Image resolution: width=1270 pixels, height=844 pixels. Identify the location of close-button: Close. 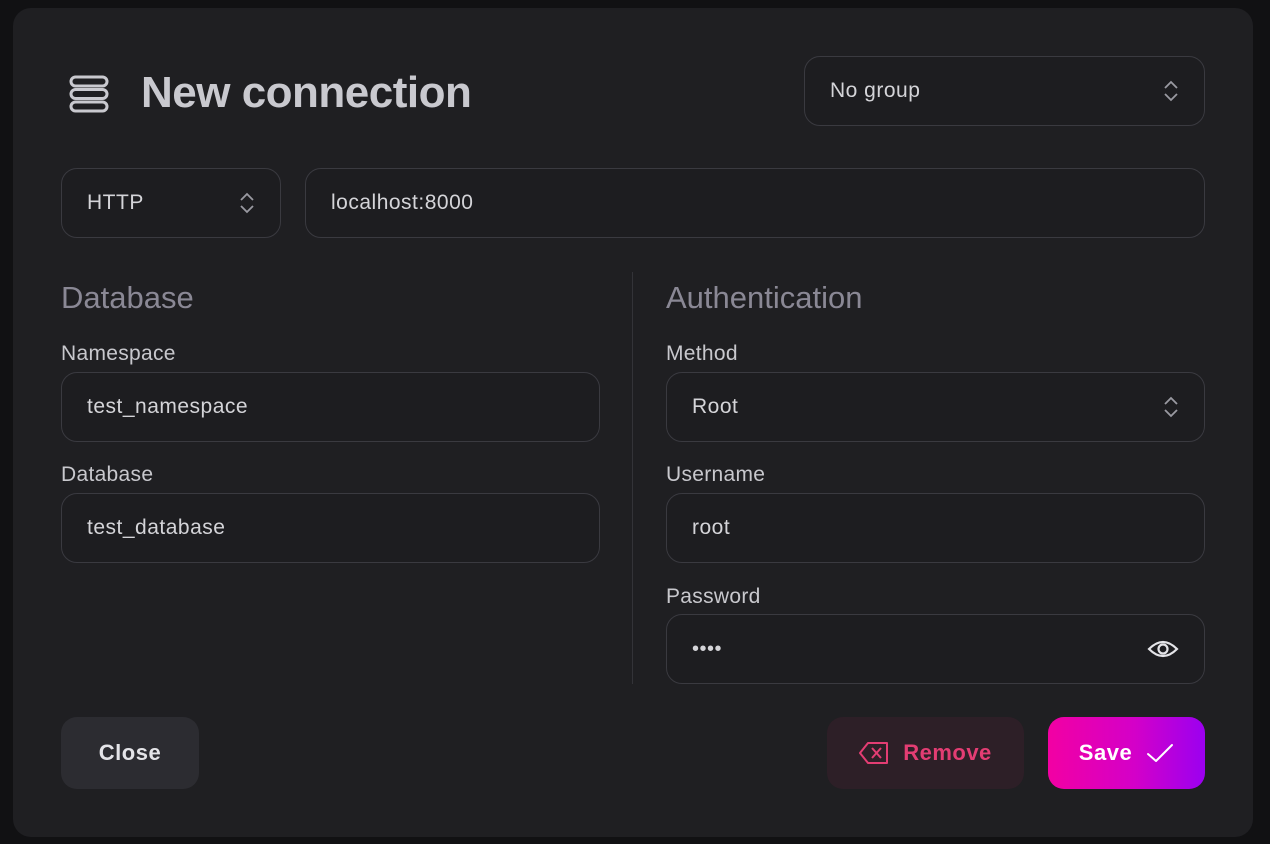
(130, 753).